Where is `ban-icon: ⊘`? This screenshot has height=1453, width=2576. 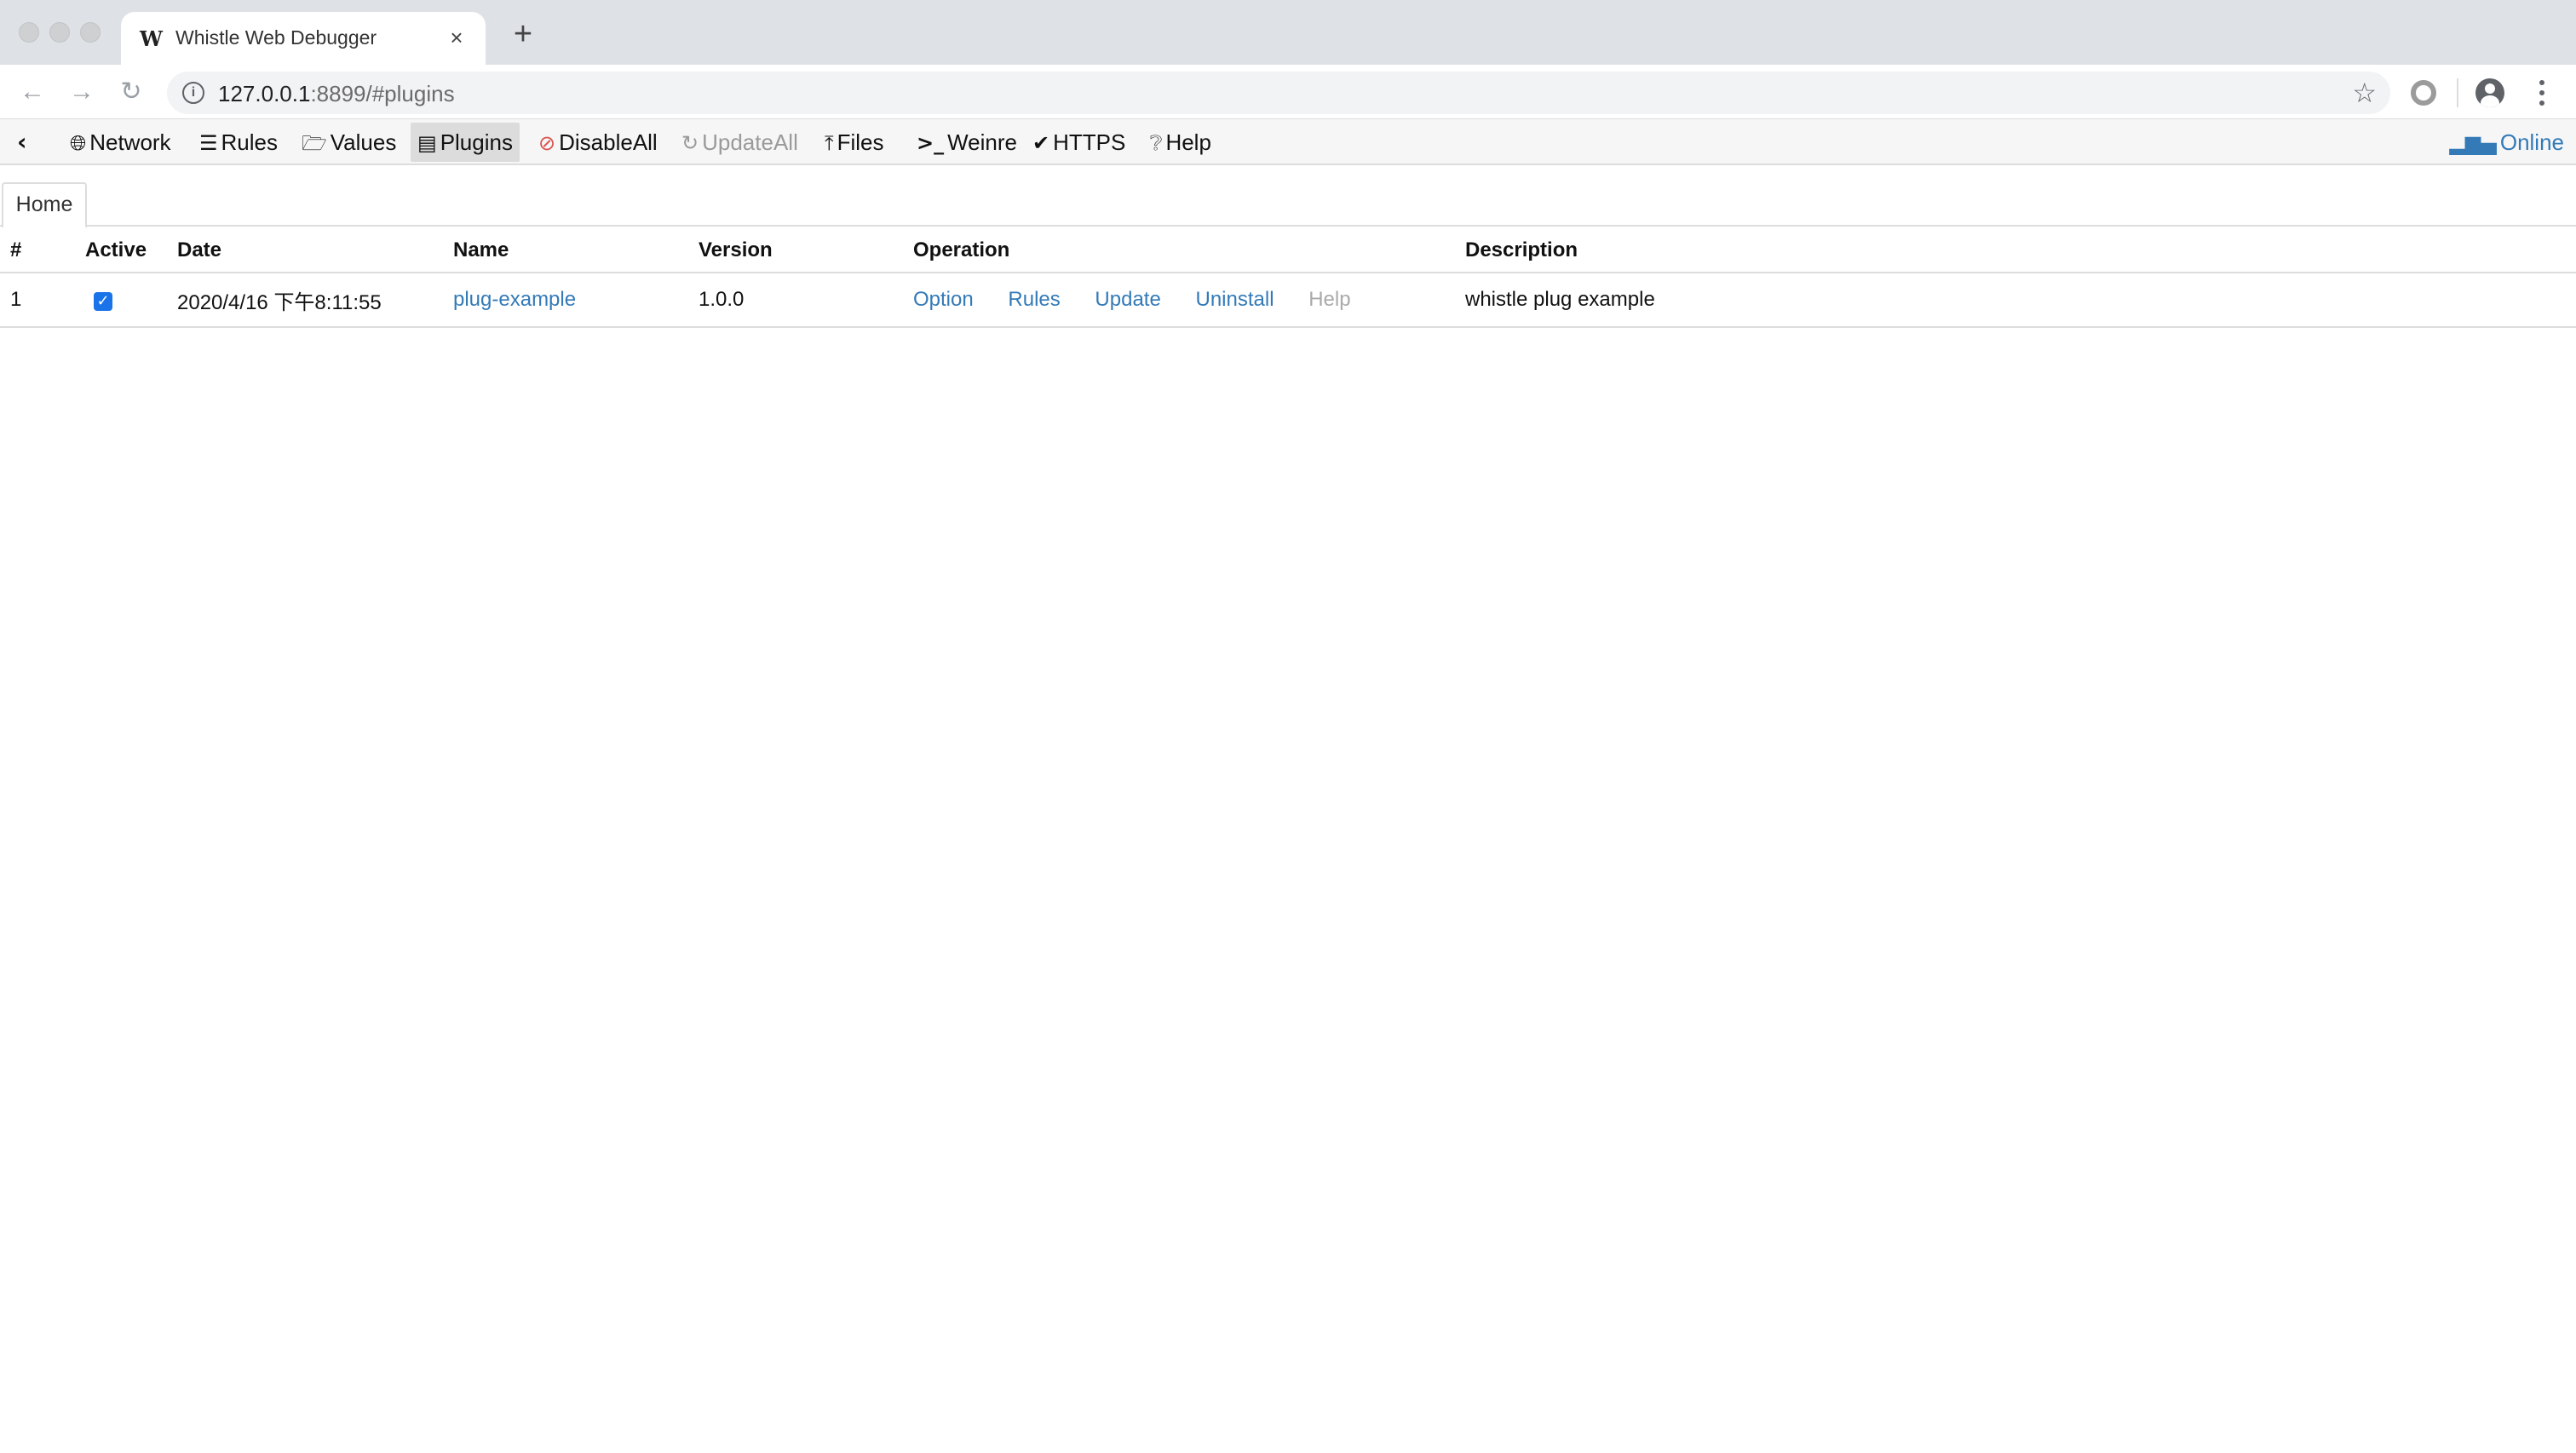 ban-icon: ⊘ is located at coordinates (547, 143).